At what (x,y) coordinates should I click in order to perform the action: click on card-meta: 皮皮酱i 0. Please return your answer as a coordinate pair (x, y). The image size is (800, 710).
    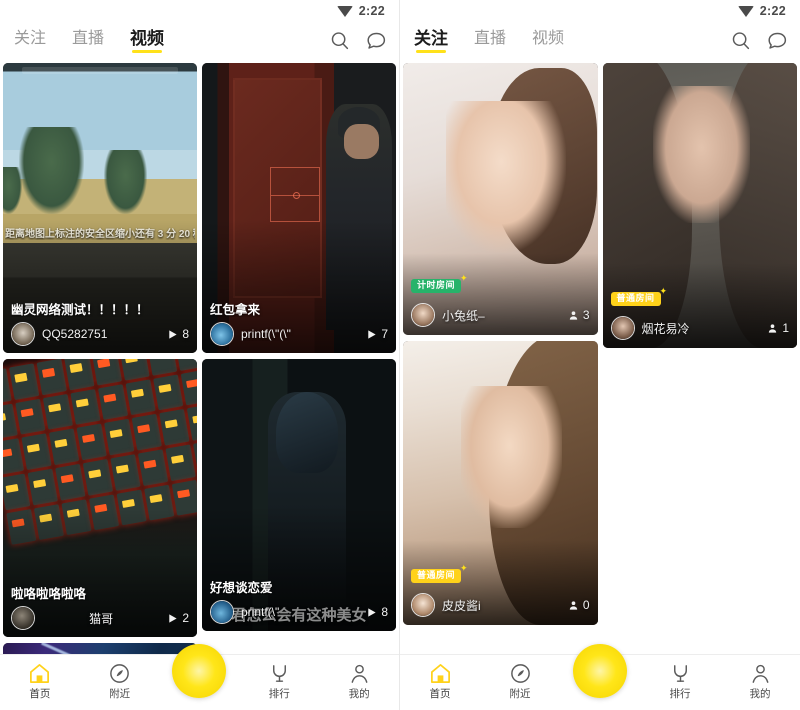
    Looking at the image, I should click on (500, 607).